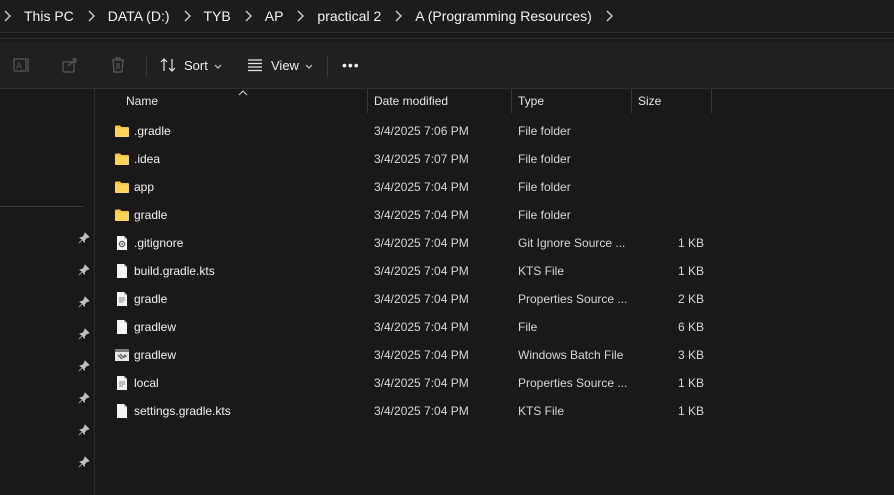 The image size is (894, 495). I want to click on file-row: app 3/4/2025 7:04 PM File folder, so click(495, 187).